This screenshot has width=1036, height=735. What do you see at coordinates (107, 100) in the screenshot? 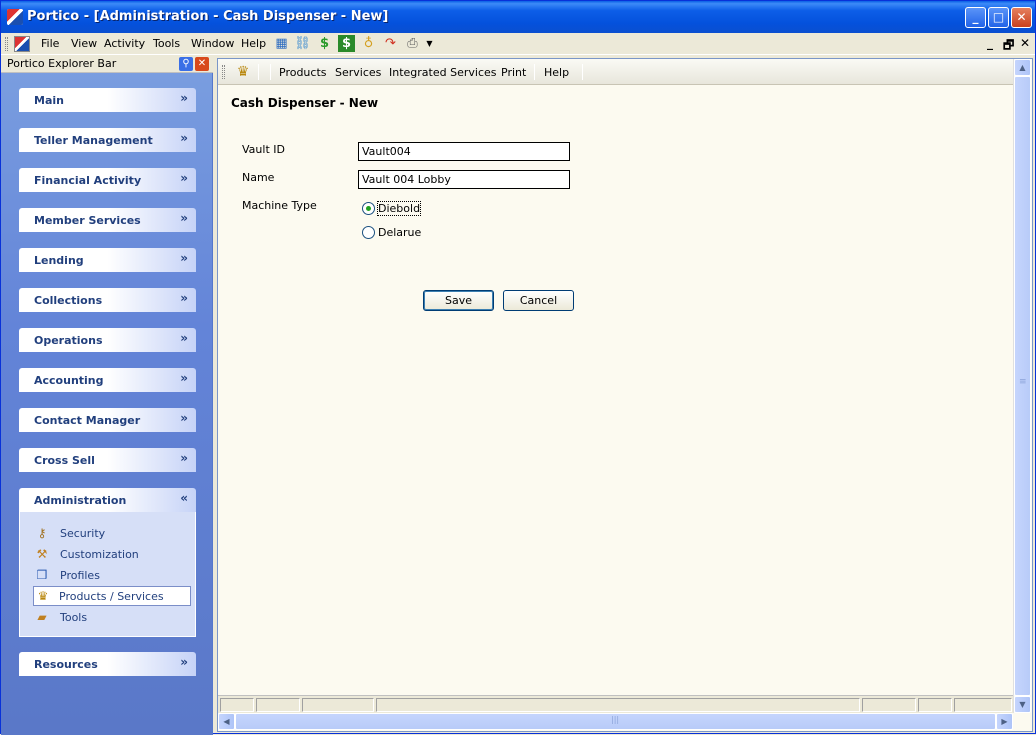
I see `group-main: Main »` at bounding box center [107, 100].